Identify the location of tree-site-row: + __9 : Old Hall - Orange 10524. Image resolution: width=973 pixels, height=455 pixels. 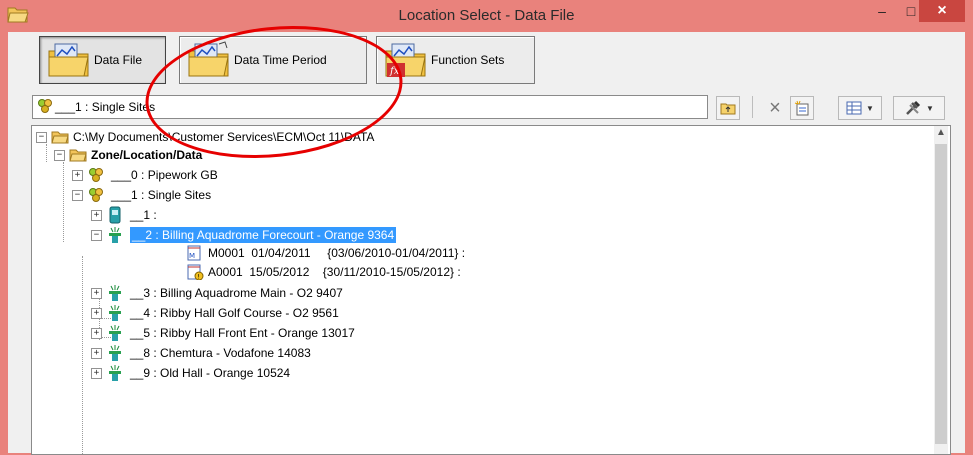
(190, 373).